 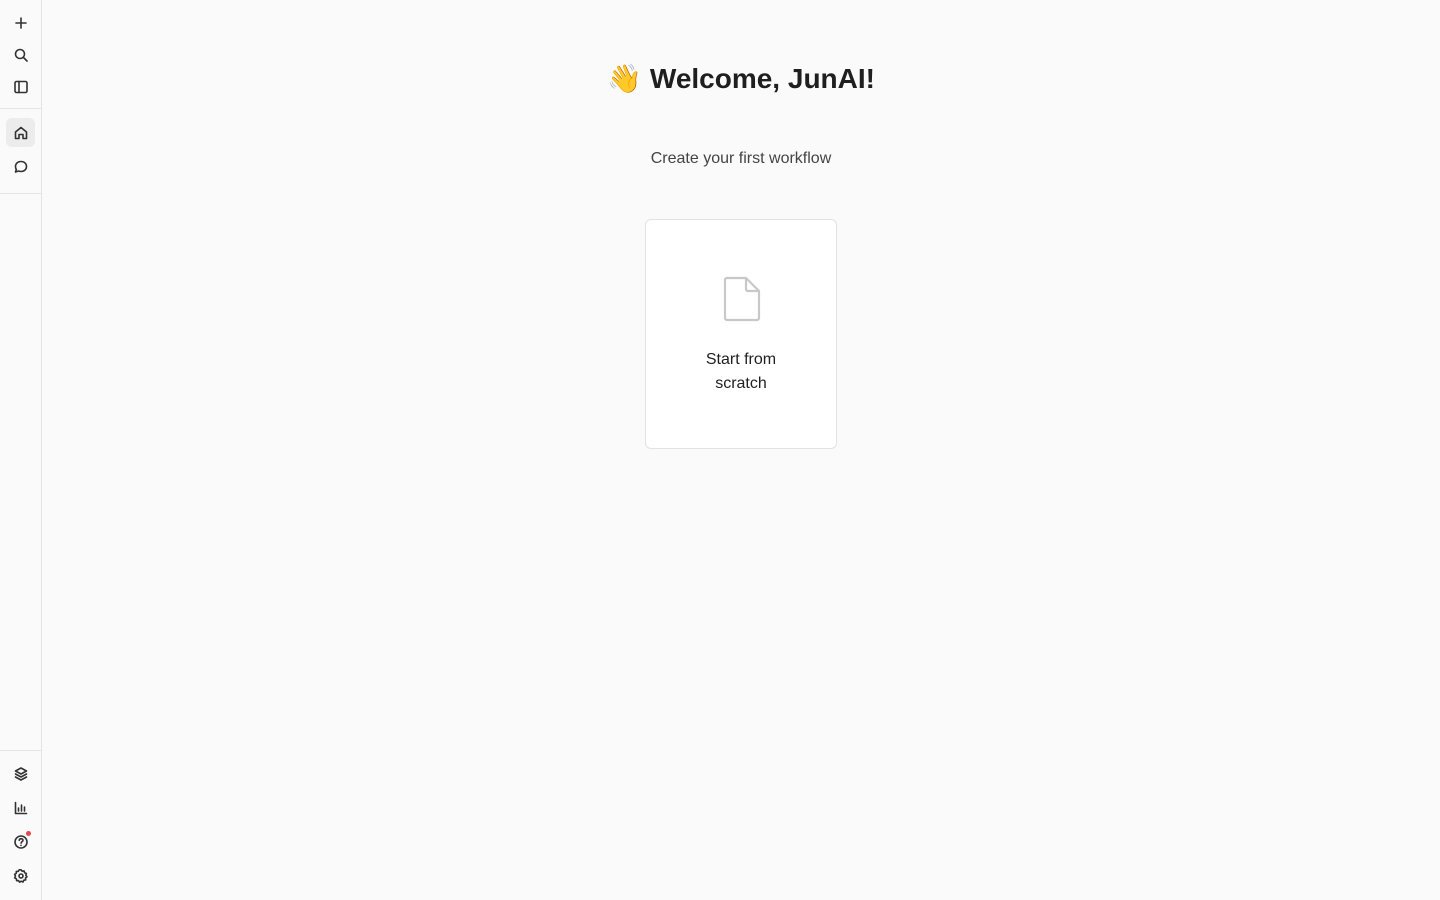 I want to click on sidebar-panel-icon, so click(x=20, y=86).